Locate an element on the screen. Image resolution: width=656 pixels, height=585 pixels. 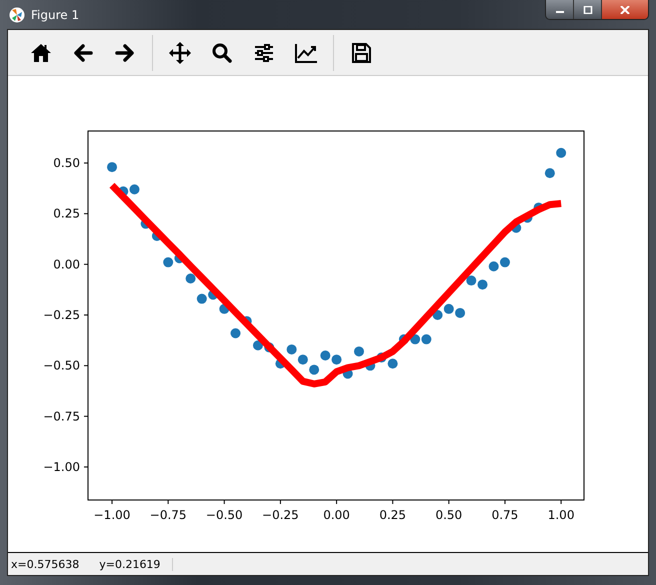
maximize-button is located at coordinates (588, 9).